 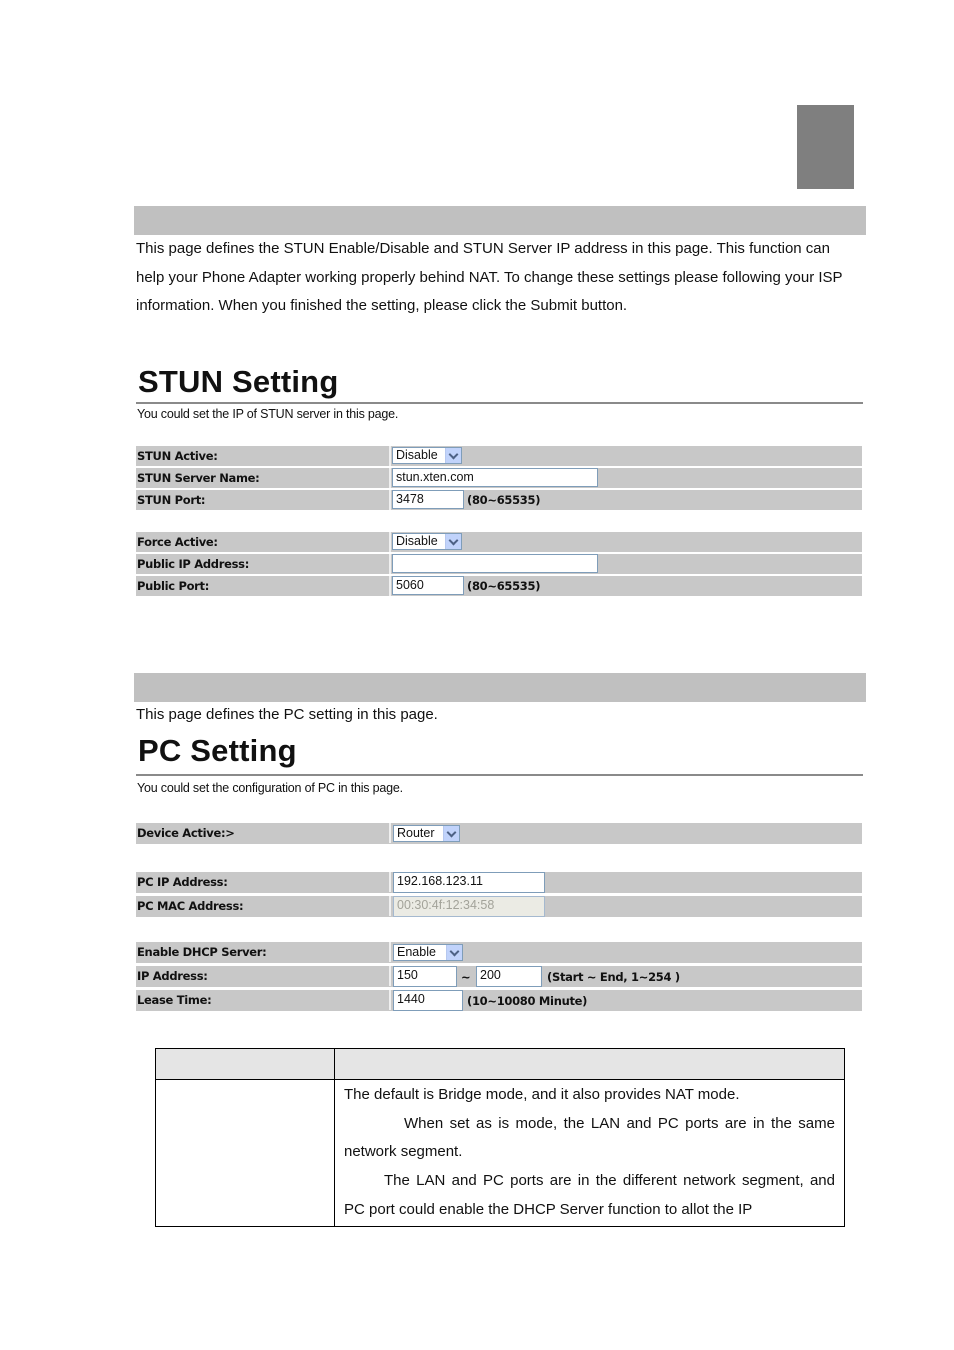 What do you see at coordinates (198, 478) in the screenshot?
I see `stun-server-name-label: STUN Server Name:` at bounding box center [198, 478].